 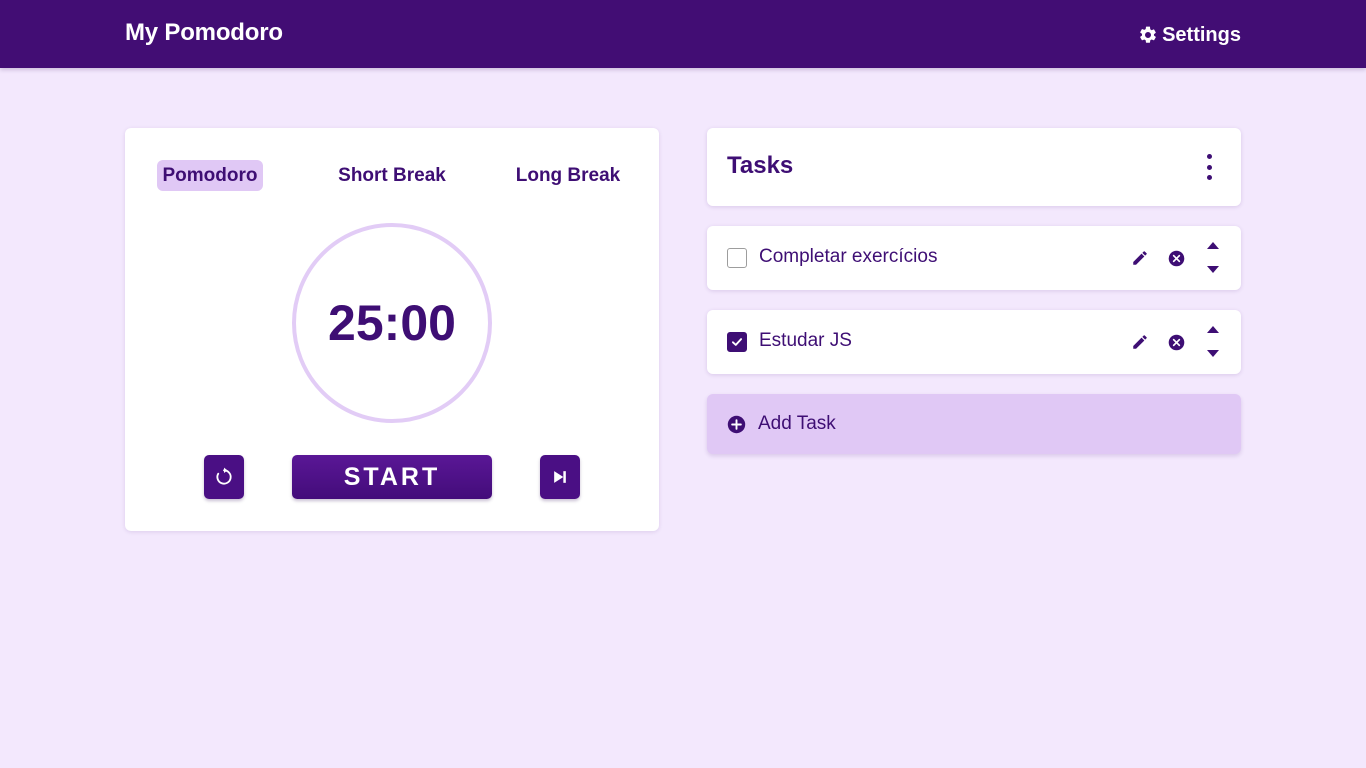 What do you see at coordinates (736, 424) in the screenshot?
I see `plus-circle-icon` at bounding box center [736, 424].